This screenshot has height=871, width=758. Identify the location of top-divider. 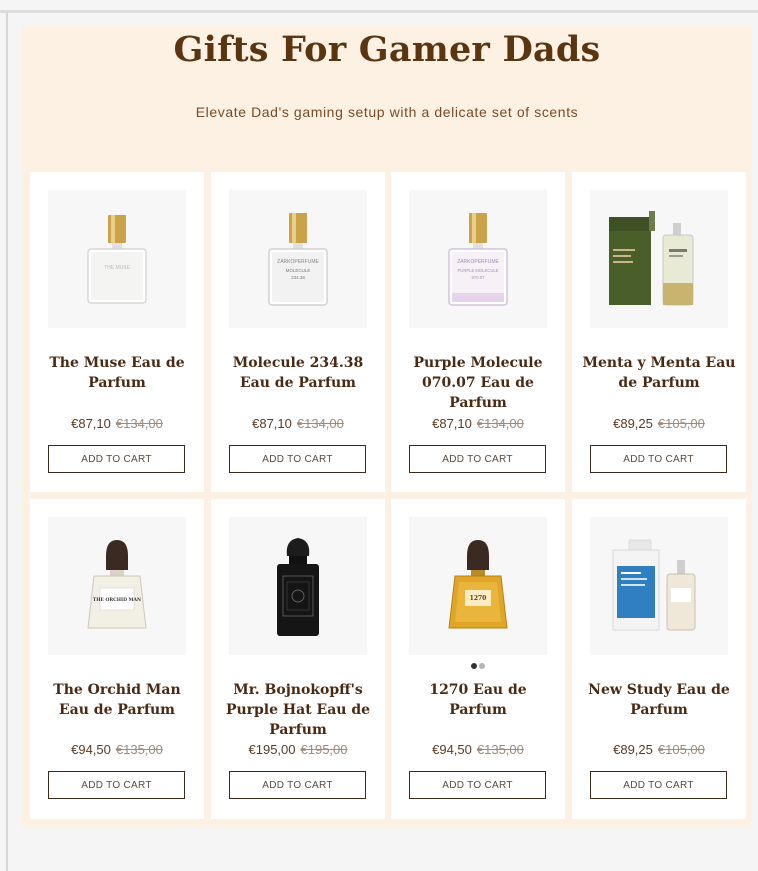
(379, 11).